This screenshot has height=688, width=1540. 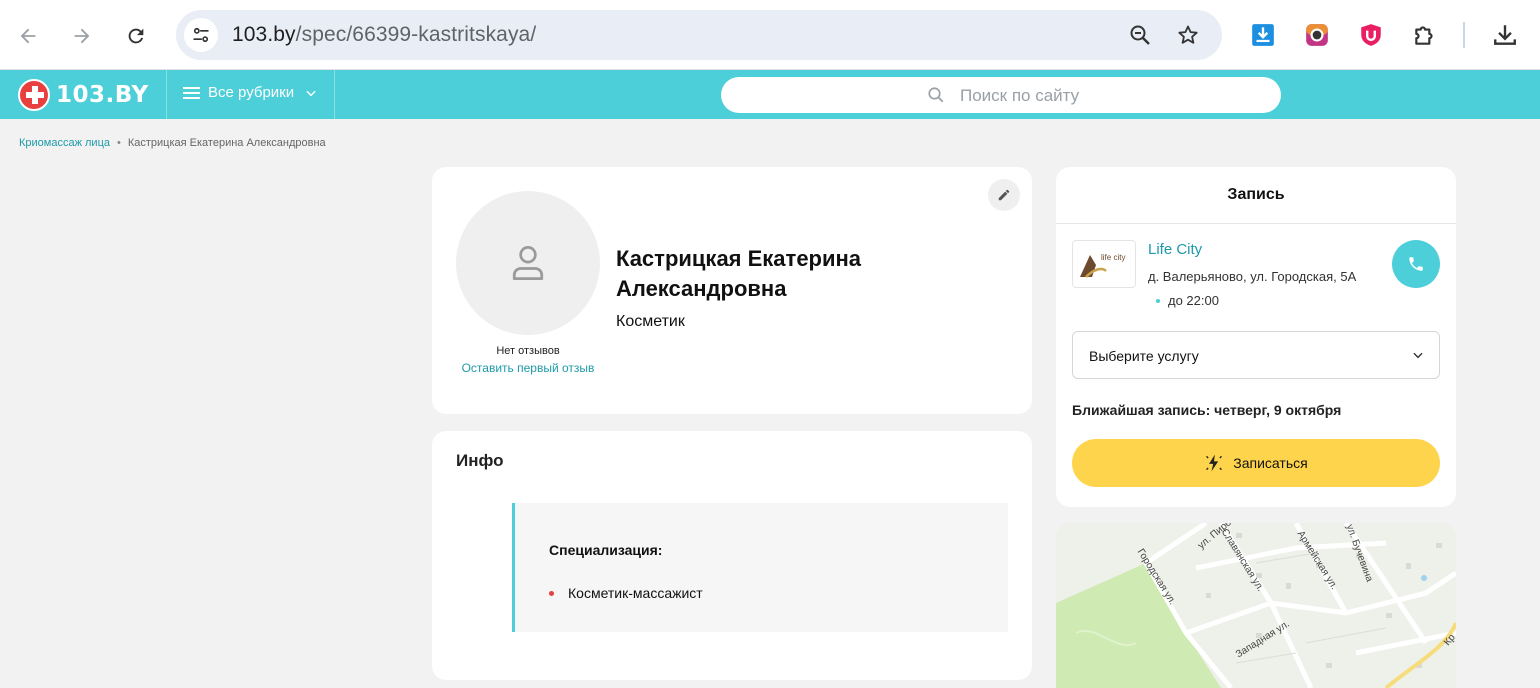 I want to click on search-icon, so click(x=936, y=95).